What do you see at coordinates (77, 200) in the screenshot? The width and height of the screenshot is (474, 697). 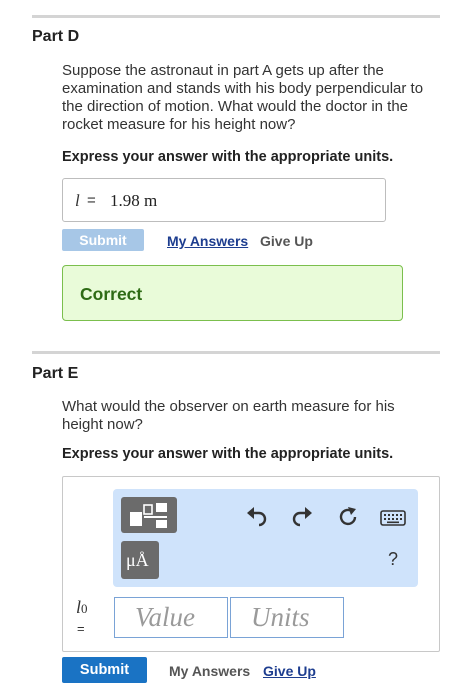 I see `part-d-answer-variable: l` at bounding box center [77, 200].